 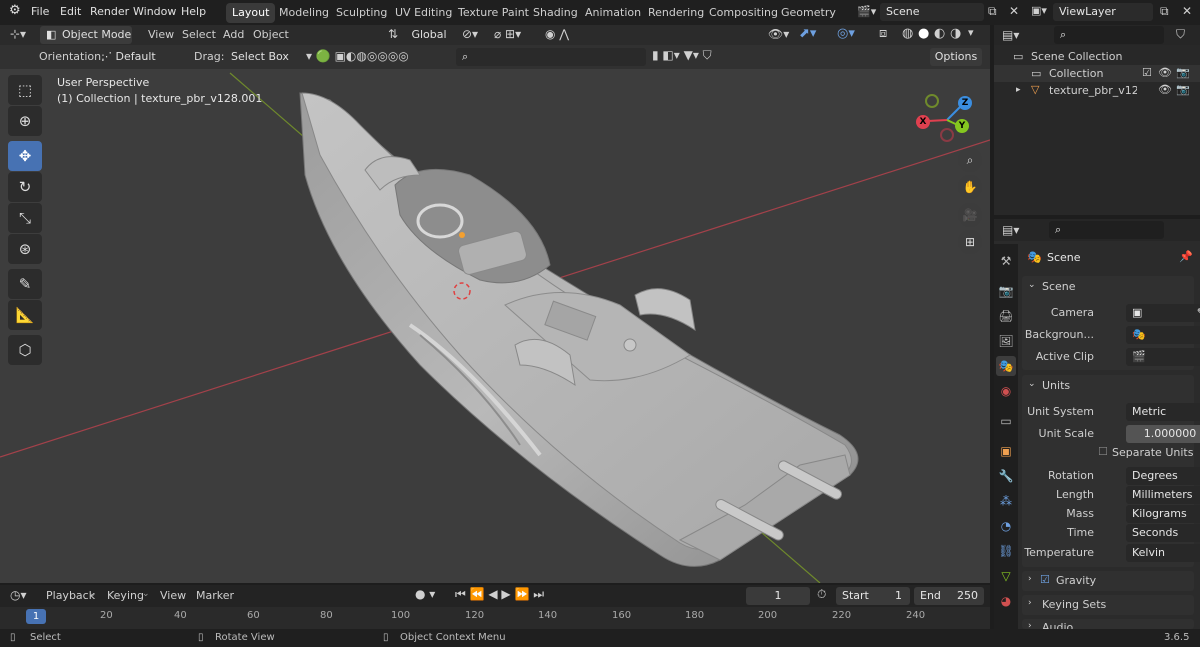 What do you see at coordinates (1059, 286) in the screenshot?
I see `scene-panel-header: Scene` at bounding box center [1059, 286].